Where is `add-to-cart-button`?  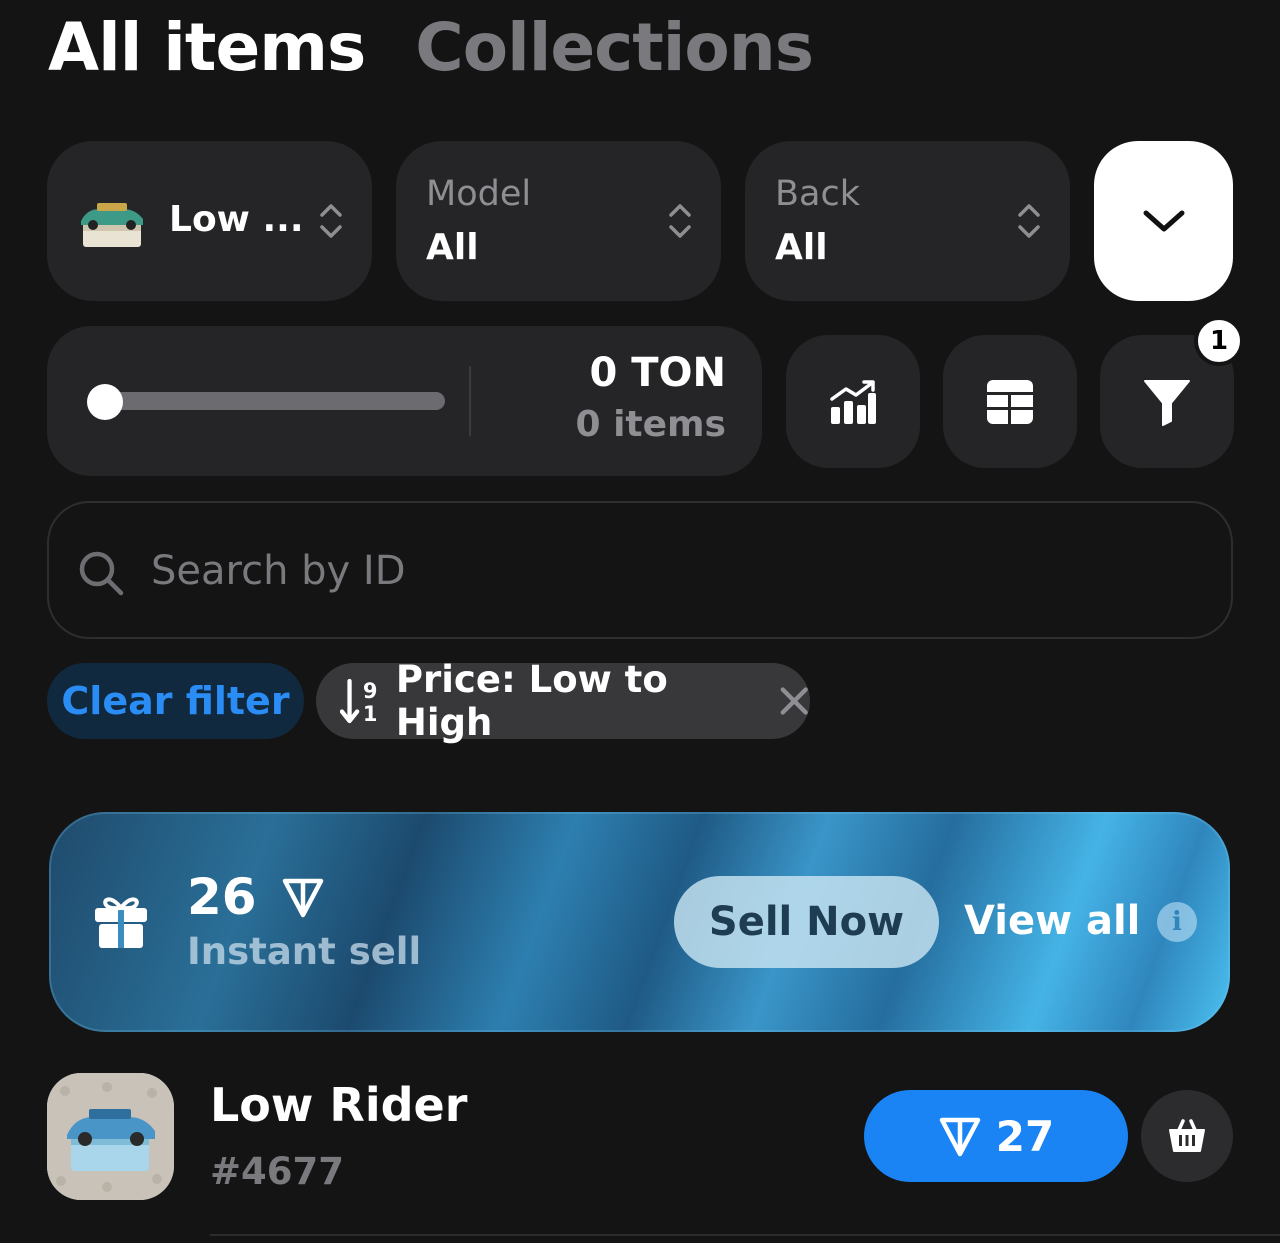
add-to-cart-button is located at coordinates (1187, 1136).